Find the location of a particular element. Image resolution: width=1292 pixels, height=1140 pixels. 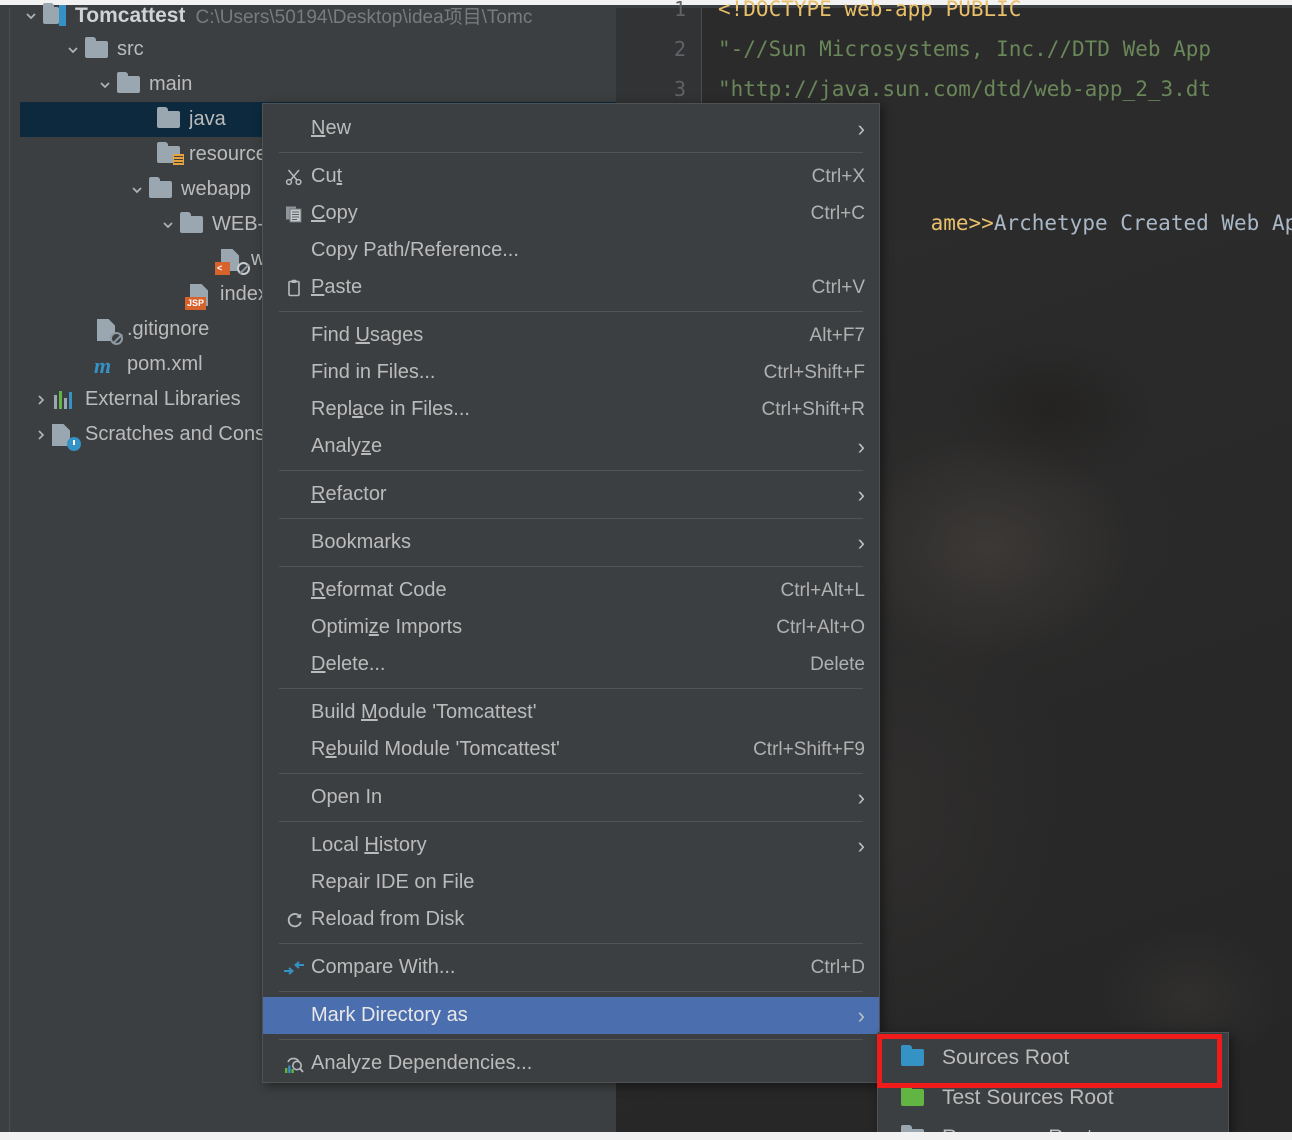

tree-item-main: main is located at coordinates (318, 84).